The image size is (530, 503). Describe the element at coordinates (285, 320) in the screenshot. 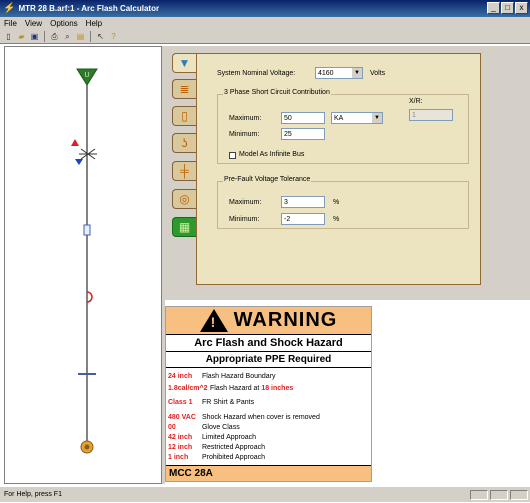

I see `warning-title: WARNING` at that location.